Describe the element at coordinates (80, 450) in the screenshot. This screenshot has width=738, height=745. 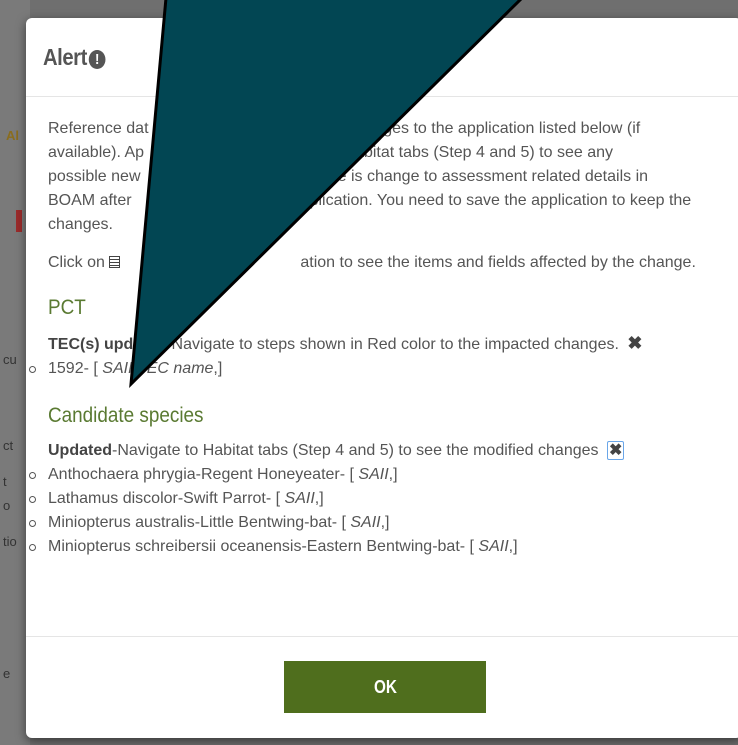
I see `species-notice-label: Updated` at that location.